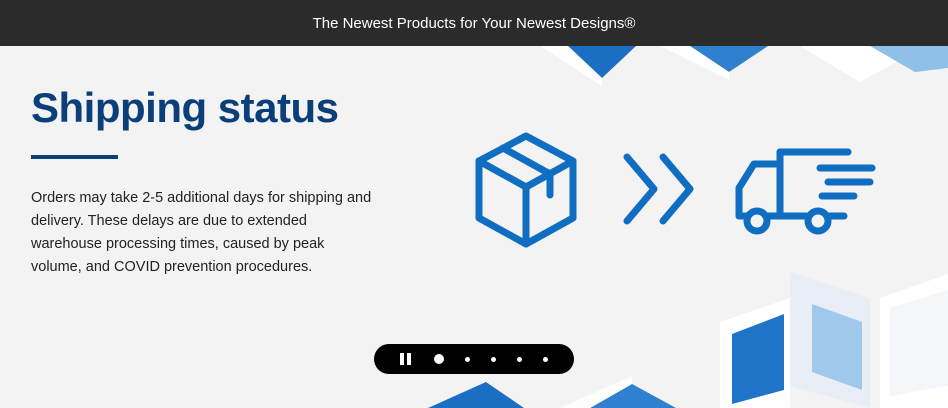 The height and width of the screenshot is (408, 948). Describe the element at coordinates (658, 189) in the screenshot. I see `double-chevron-right-icon` at that location.